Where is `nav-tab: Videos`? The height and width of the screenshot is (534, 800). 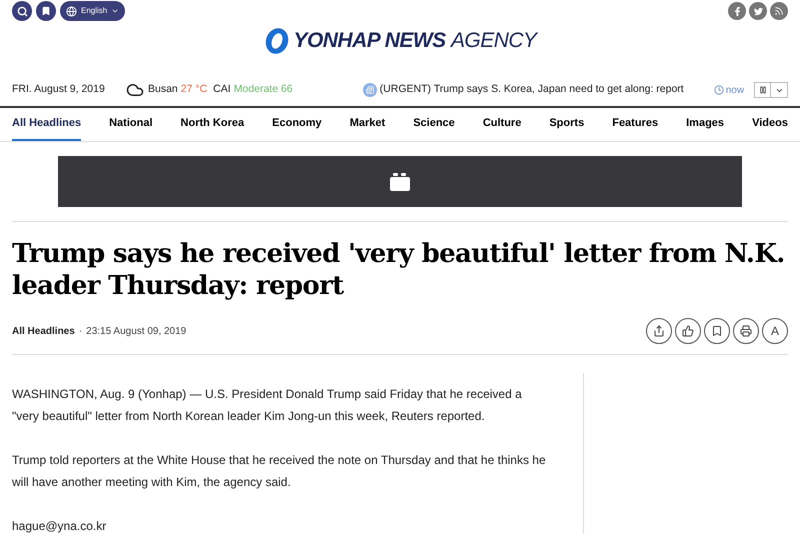
nav-tab: Videos is located at coordinates (770, 124).